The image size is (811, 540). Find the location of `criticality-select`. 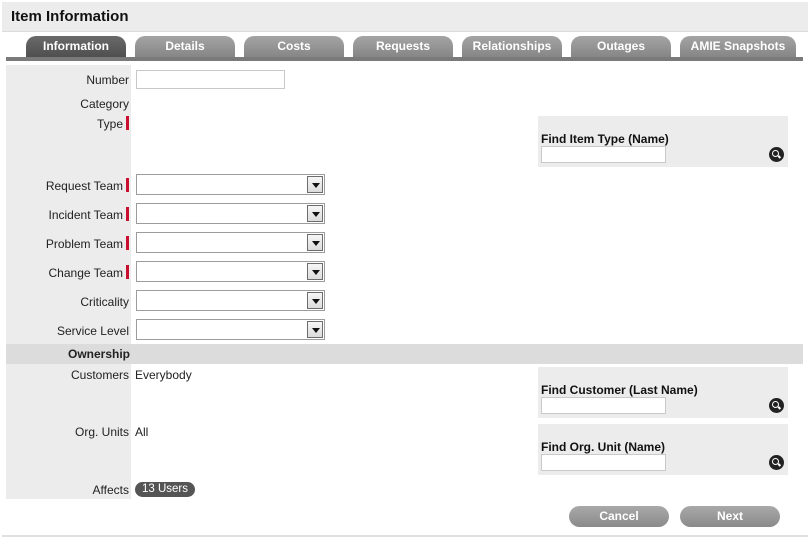

criticality-select is located at coordinates (230, 300).